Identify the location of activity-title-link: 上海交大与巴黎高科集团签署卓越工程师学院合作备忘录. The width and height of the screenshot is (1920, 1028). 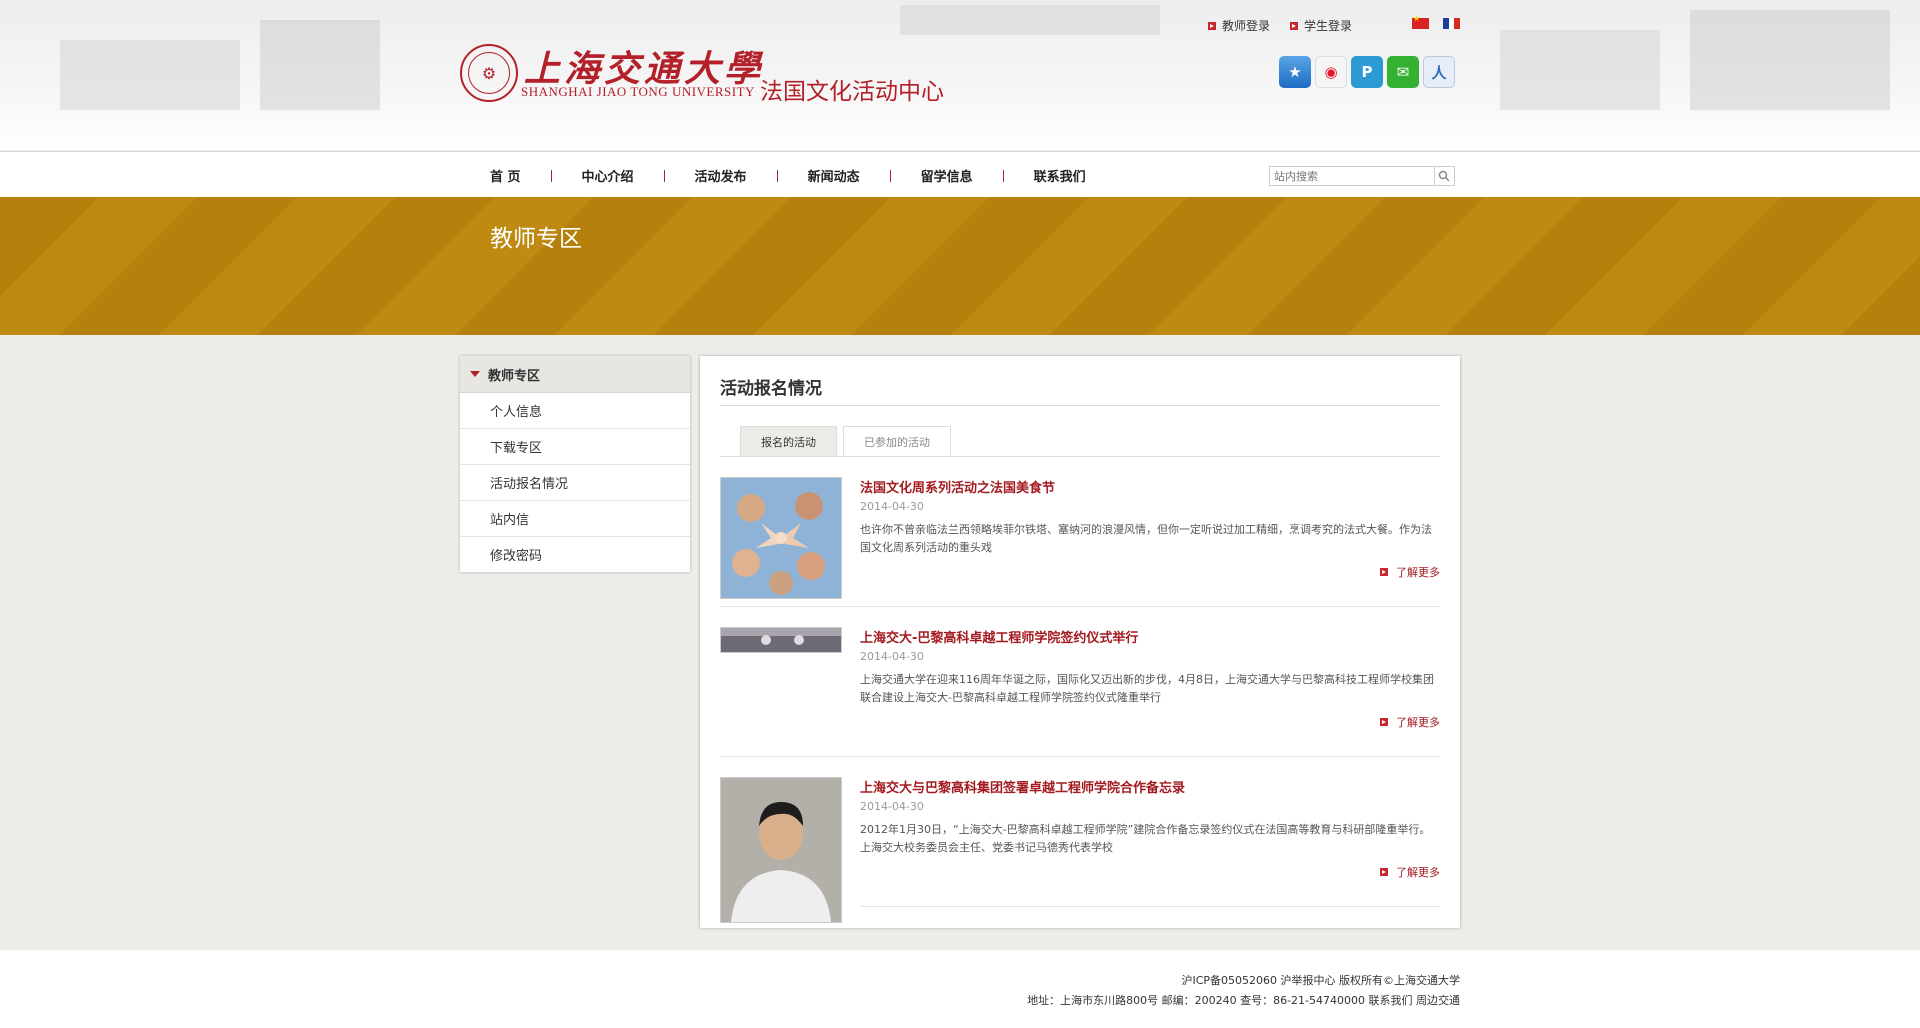
(1022, 786).